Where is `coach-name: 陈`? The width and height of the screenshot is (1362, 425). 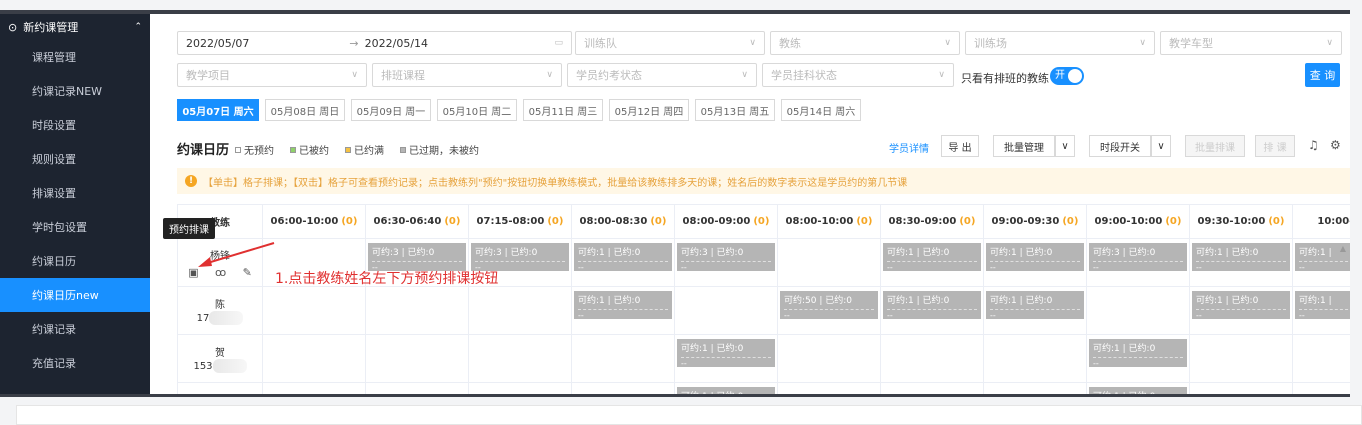 coach-name: 陈 is located at coordinates (220, 303).